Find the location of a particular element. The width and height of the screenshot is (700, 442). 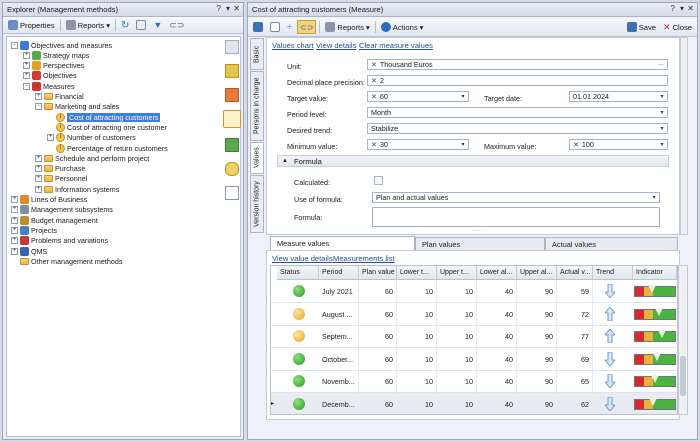

calculated-checkbox is located at coordinates (378, 180).